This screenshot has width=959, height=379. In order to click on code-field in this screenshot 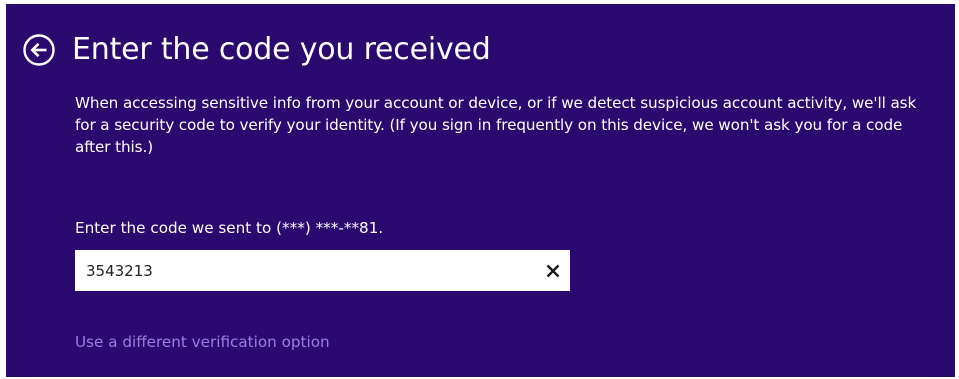, I will do `click(322, 270)`.